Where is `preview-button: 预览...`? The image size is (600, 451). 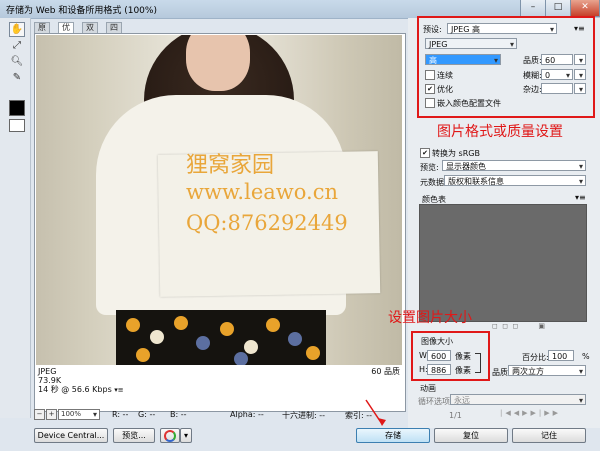
preview-button: 预览... is located at coordinates (134, 435).